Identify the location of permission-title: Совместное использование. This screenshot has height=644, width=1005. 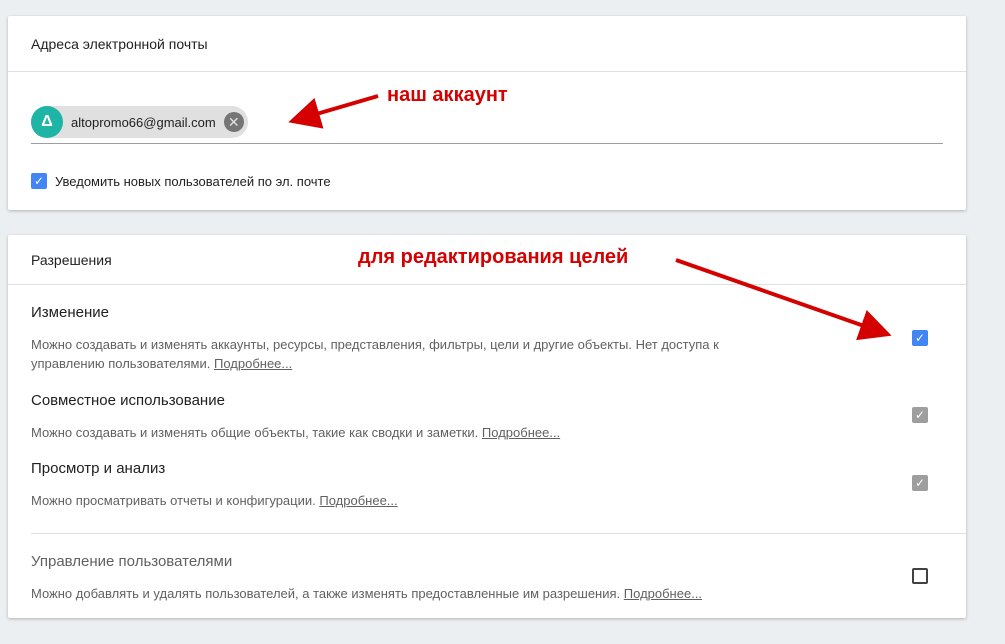
(128, 400).